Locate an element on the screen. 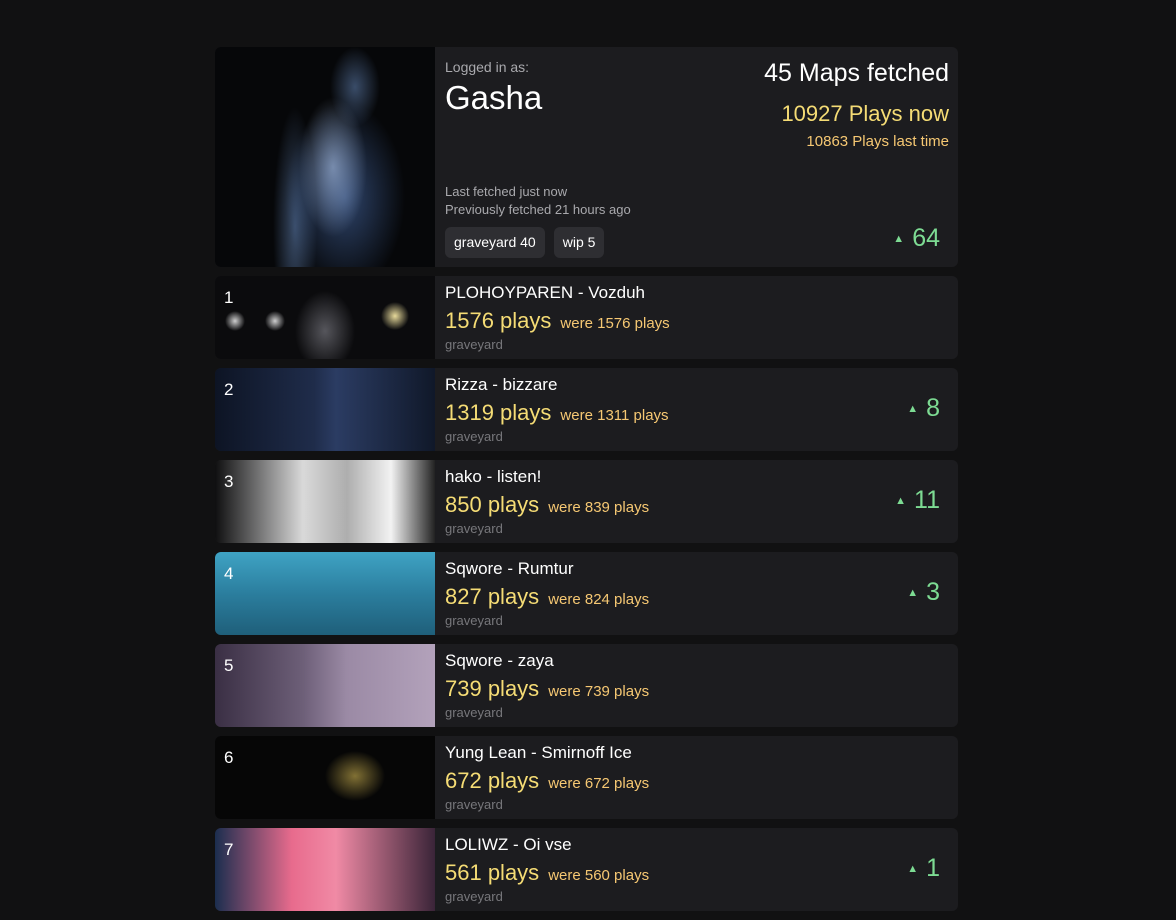 The width and height of the screenshot is (1176, 920). map-plays: 672 plays is located at coordinates (492, 780).